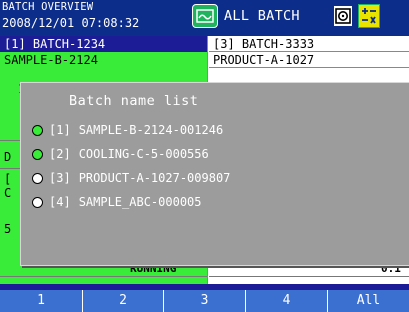 This screenshot has width=409, height=312. I want to click on batch-list-item: [4] SAMPLE_ABC-000005, so click(117, 202).